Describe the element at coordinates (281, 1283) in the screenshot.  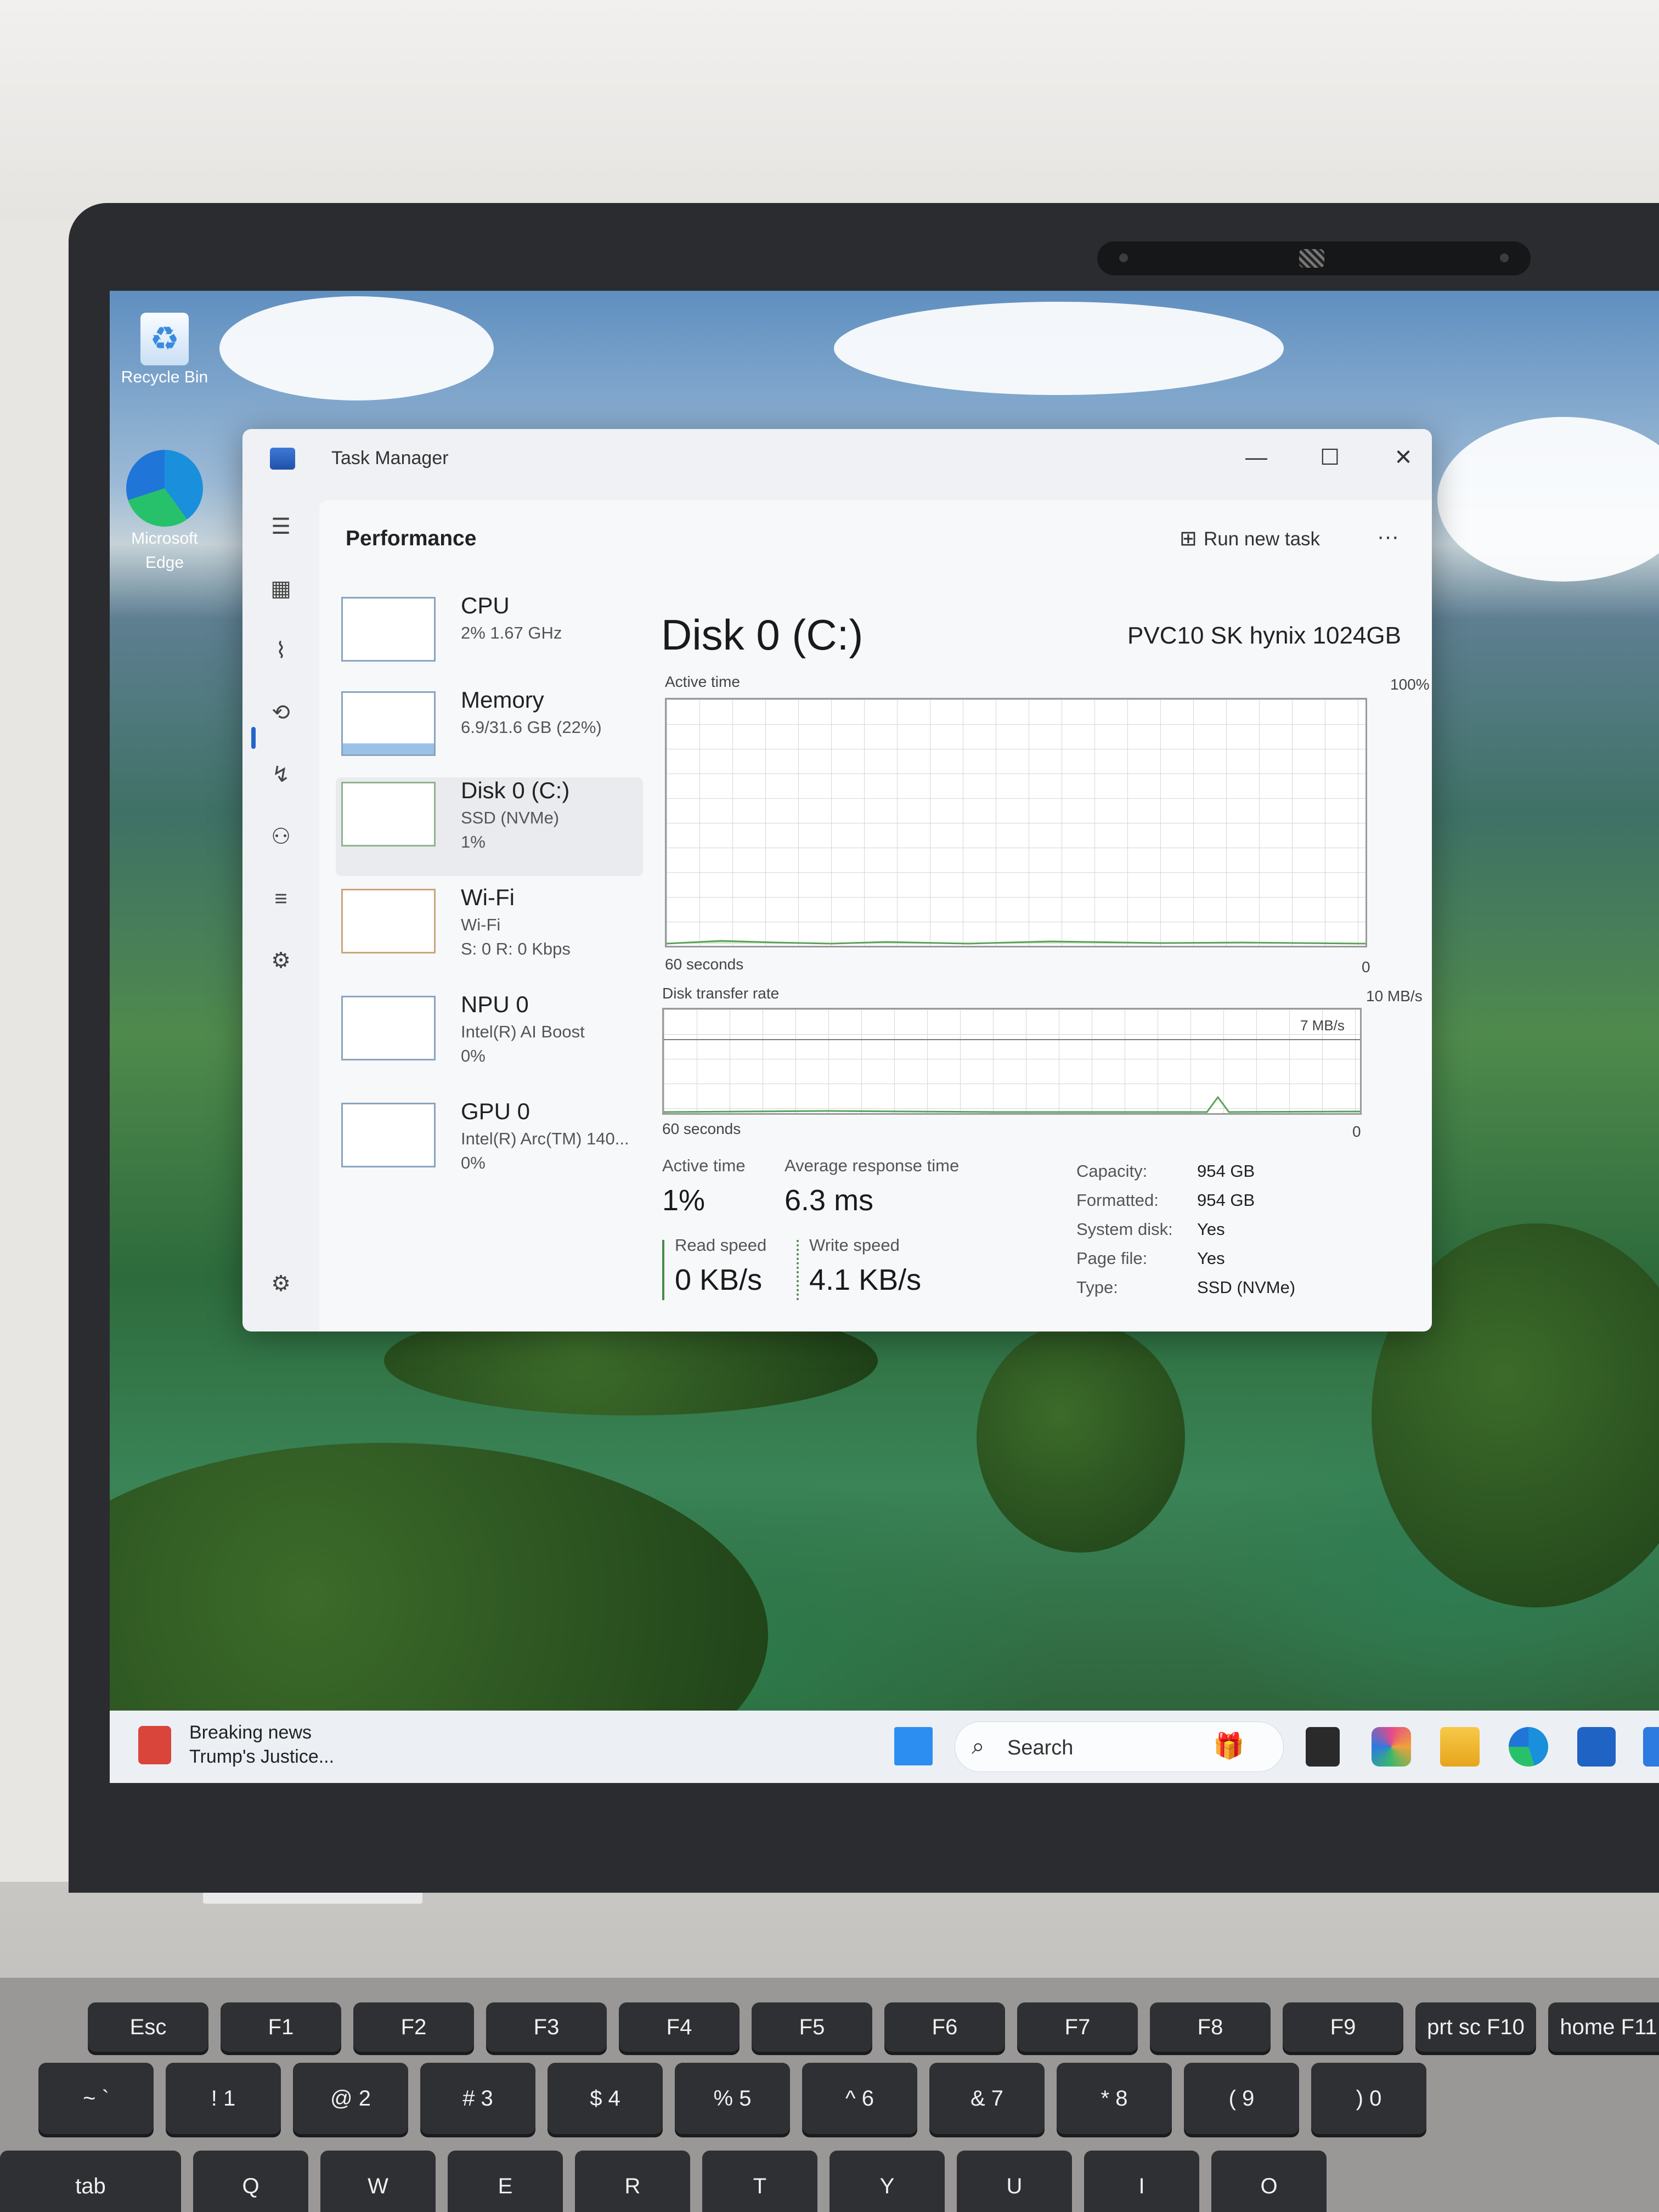
I see `settings-icon: ⚙` at that location.